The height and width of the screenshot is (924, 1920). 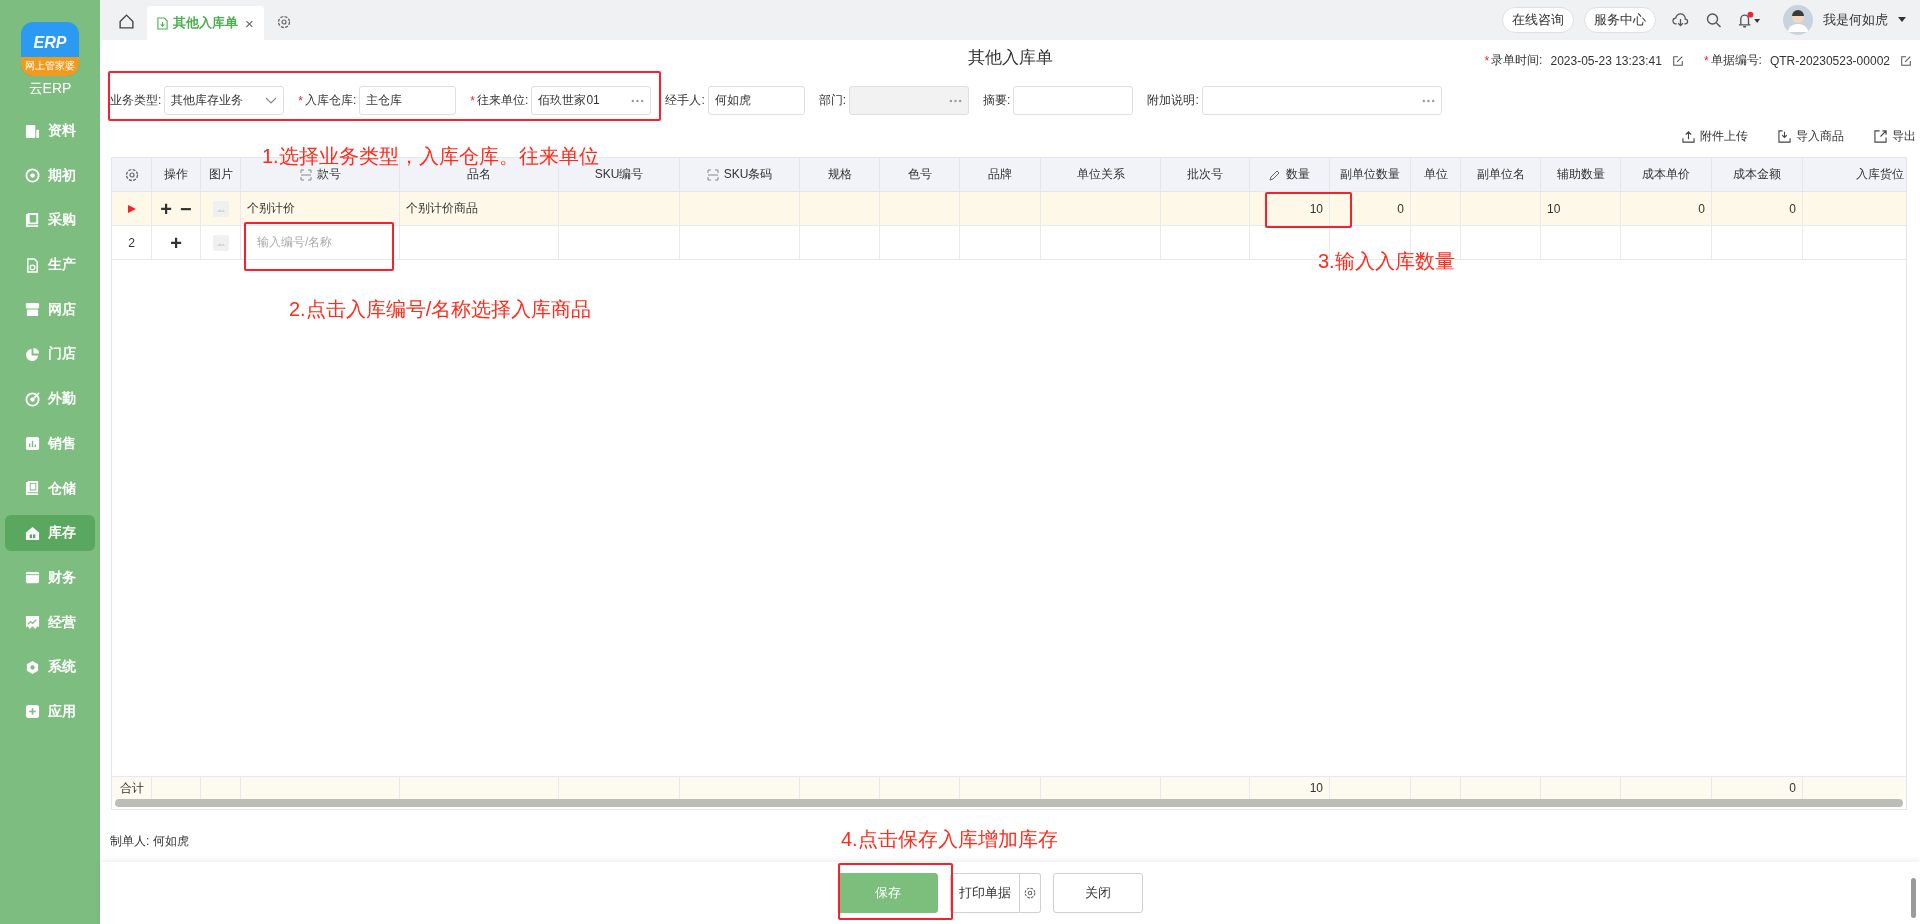 I want to click on column-header: SKU条码, so click(x=748, y=174).